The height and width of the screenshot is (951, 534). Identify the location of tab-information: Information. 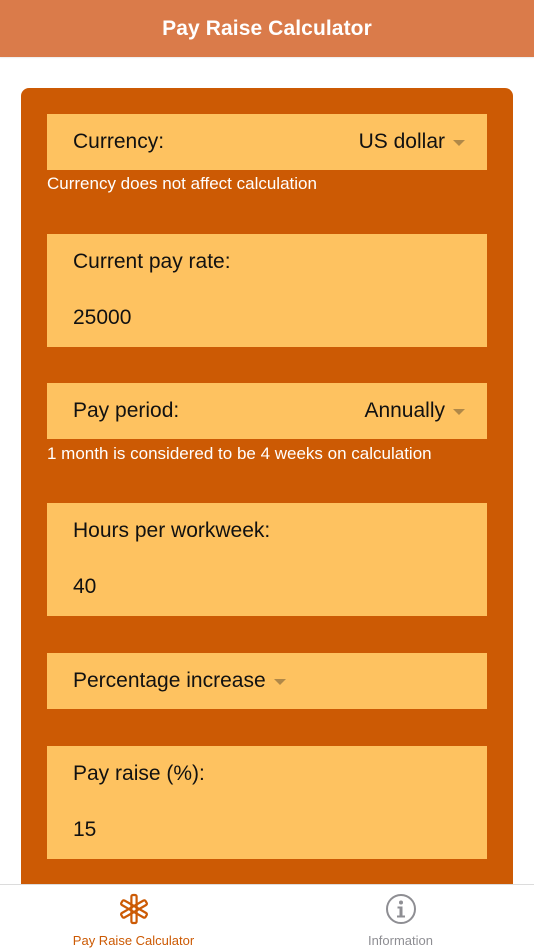
(400, 918).